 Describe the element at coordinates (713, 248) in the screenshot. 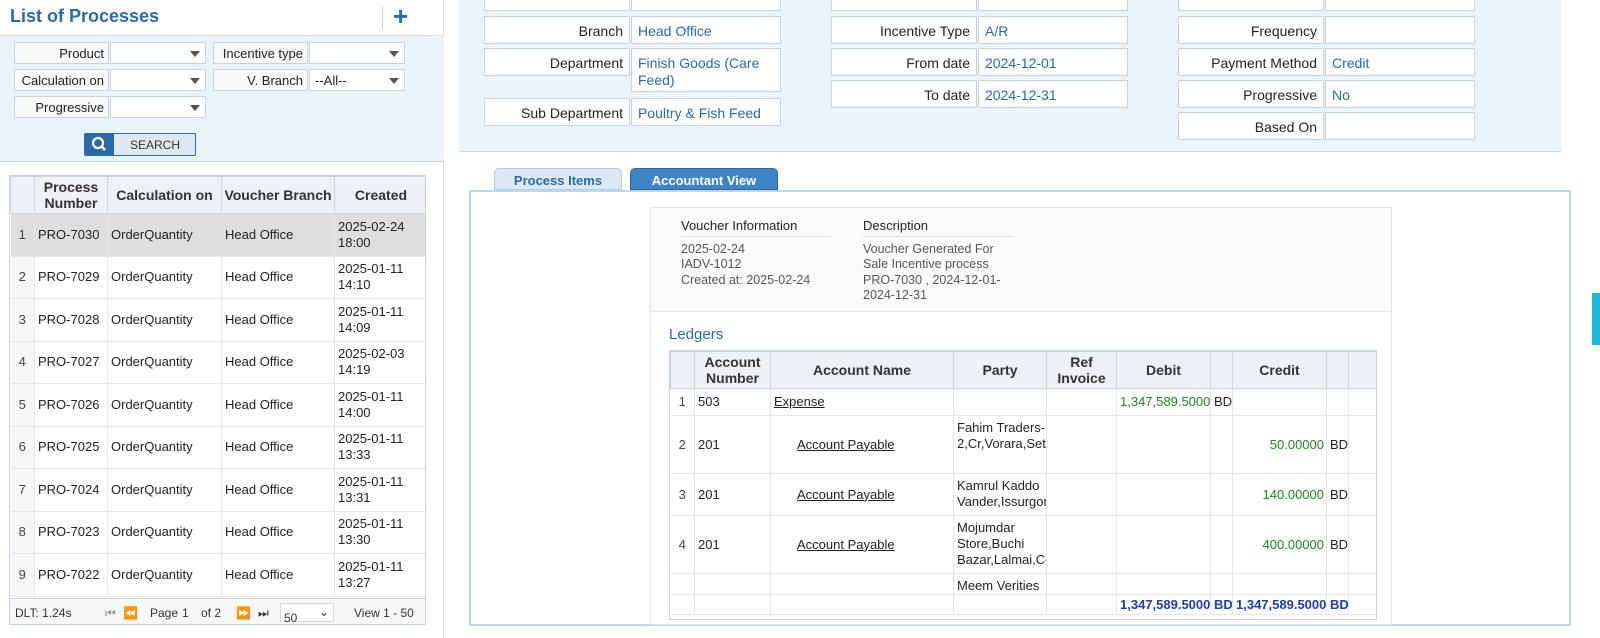

I see `voucher-date: 2025-02-24` at that location.